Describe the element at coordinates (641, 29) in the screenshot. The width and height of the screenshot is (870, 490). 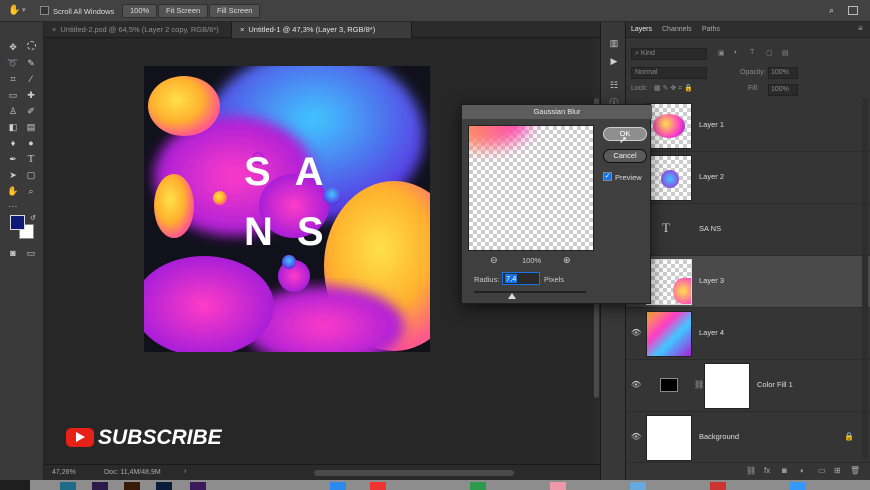
I see `tab-layers: Layers` at that location.